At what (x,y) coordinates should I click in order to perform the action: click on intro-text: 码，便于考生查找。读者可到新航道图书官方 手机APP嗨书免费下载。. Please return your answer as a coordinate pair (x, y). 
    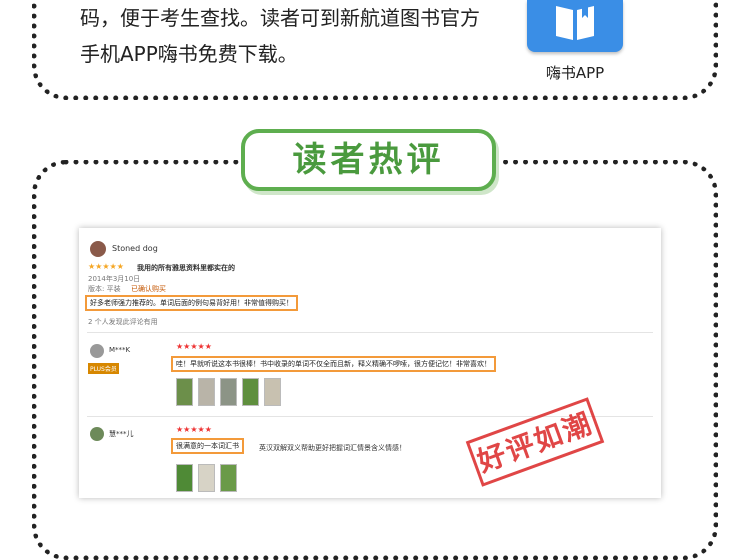
    Looking at the image, I should click on (280, 36).